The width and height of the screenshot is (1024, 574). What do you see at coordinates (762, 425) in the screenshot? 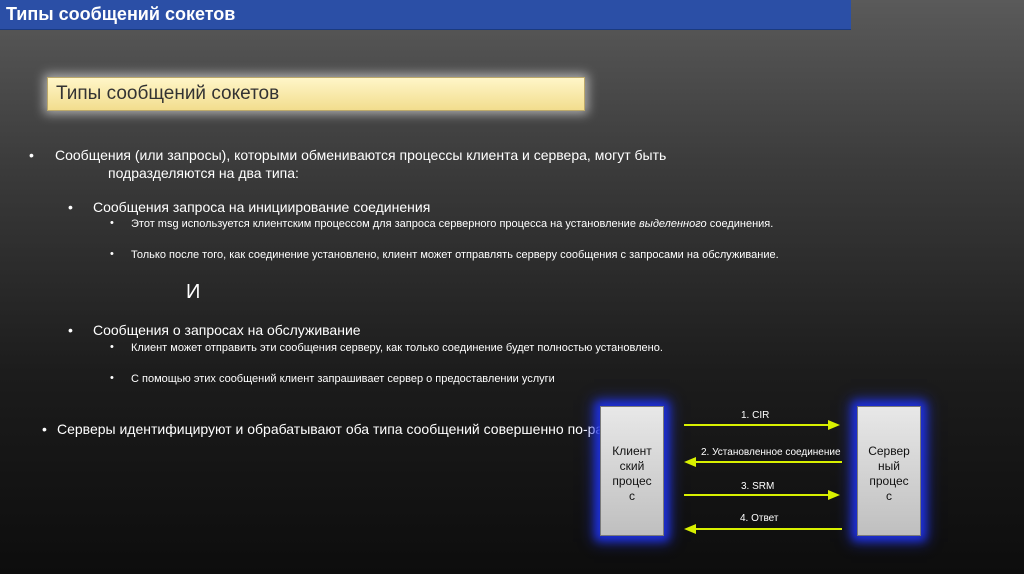
I see `arrow-1-right` at bounding box center [762, 425].